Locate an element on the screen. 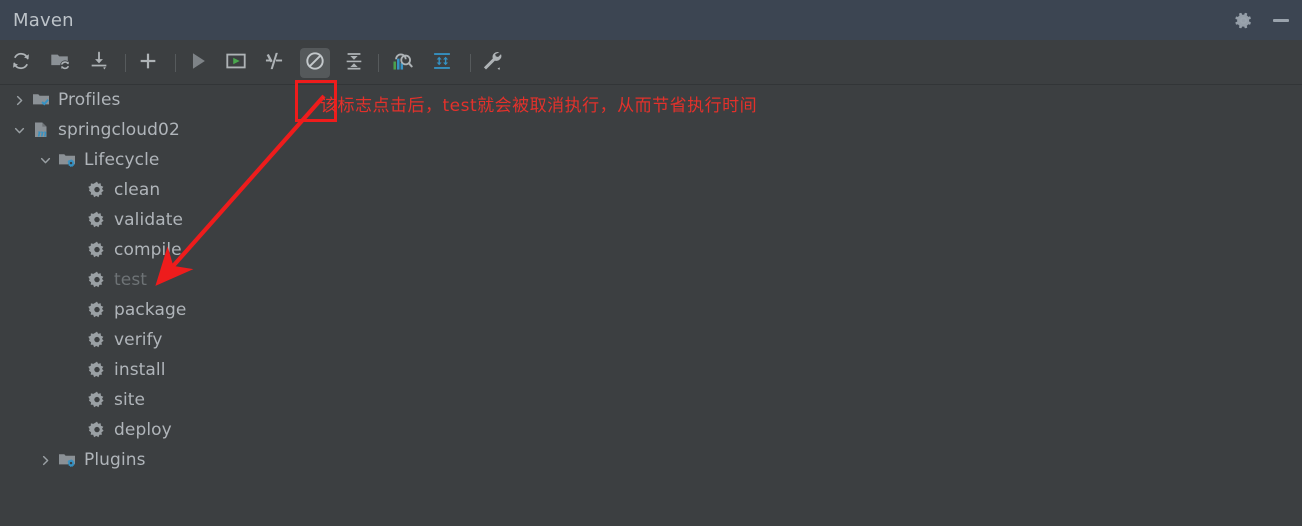 The image size is (1302, 526). tree-row-install: install is located at coordinates (310, 370).